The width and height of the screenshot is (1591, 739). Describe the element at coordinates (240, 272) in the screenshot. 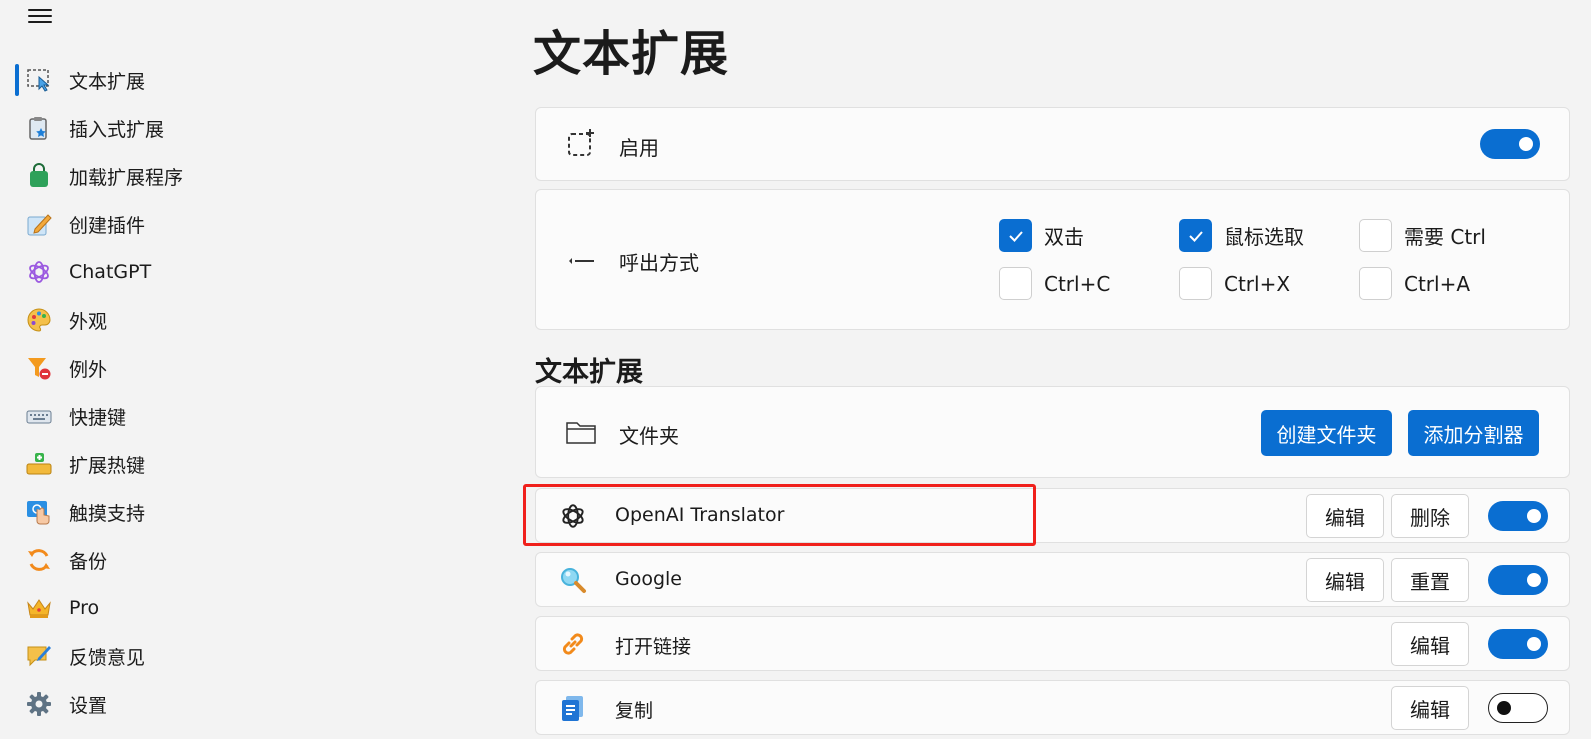

I see `sidebar-item-chatgpt: ChatGPT` at that location.